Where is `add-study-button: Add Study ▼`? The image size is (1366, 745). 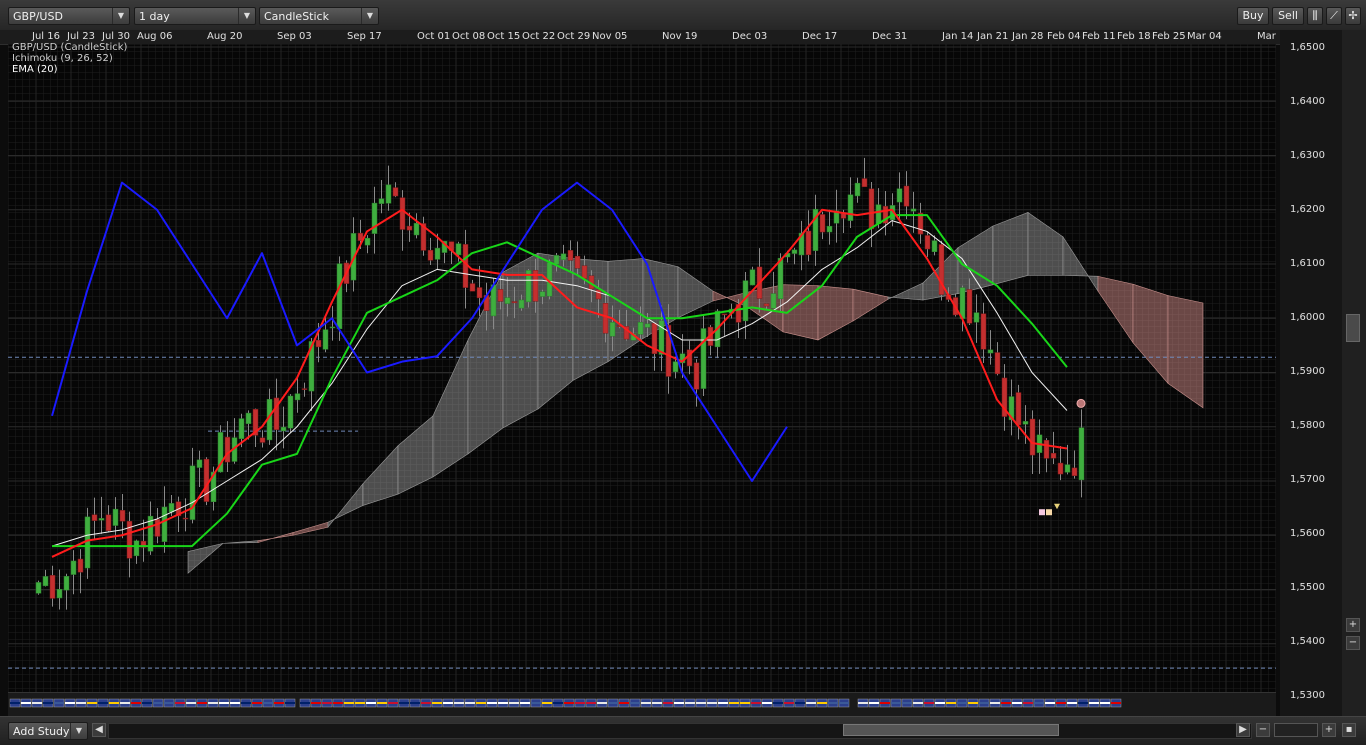
add-study-button: Add Study ▼ is located at coordinates (48, 731).